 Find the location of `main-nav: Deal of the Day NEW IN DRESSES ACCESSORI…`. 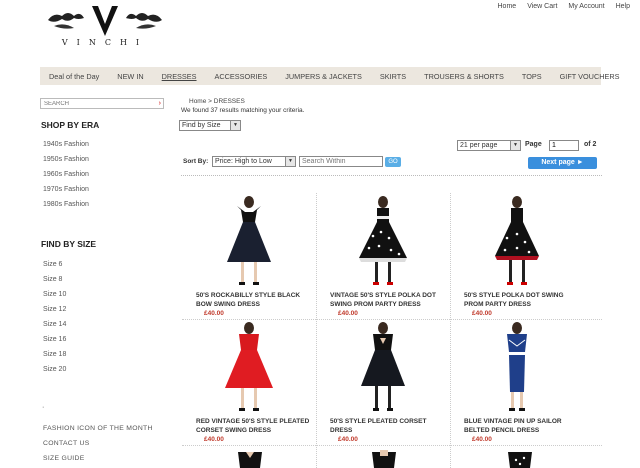

main-nav: Deal of the Day NEW IN DRESSES ACCESSORI… is located at coordinates (330, 76).